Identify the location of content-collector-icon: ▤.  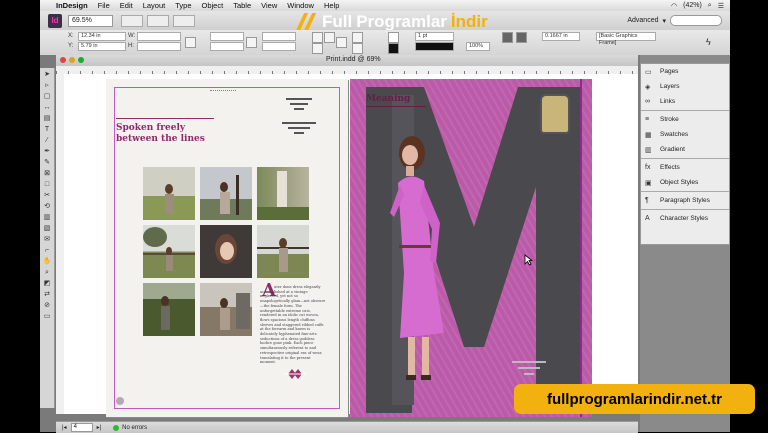
(47, 118).